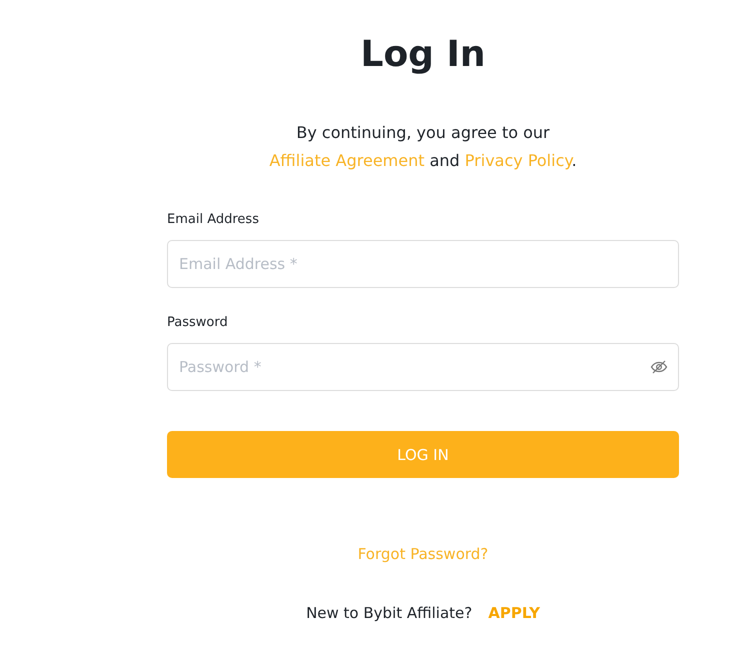  What do you see at coordinates (518, 160) in the screenshot?
I see `privacy-link: Privacy Policy` at bounding box center [518, 160].